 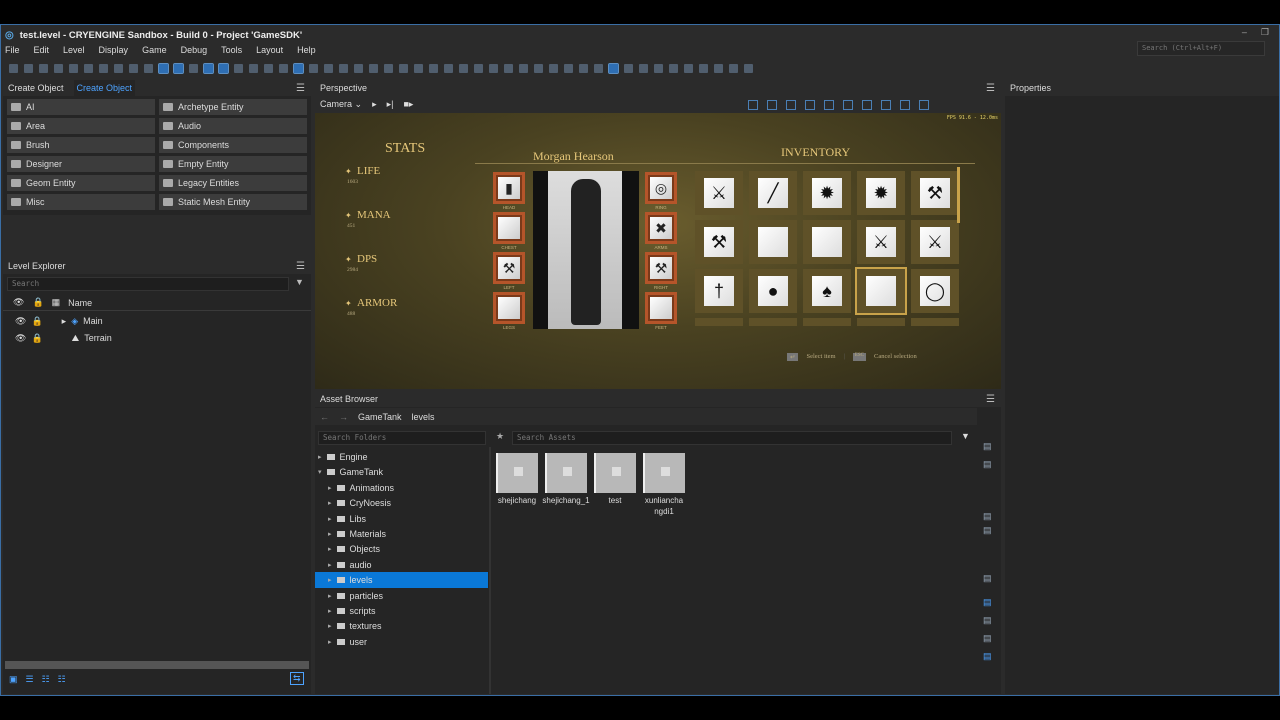 What do you see at coordinates (401, 611) in the screenshot?
I see `folder-scripts: ▸ scripts` at bounding box center [401, 611].